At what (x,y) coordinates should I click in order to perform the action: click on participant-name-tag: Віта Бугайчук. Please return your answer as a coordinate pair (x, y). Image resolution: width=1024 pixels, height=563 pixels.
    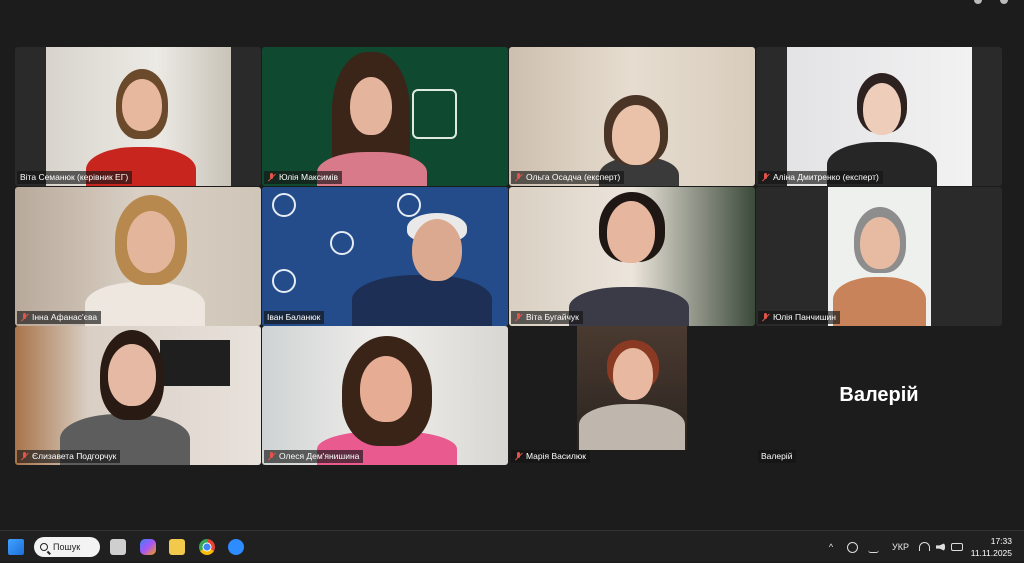
    Looking at the image, I should click on (547, 317).